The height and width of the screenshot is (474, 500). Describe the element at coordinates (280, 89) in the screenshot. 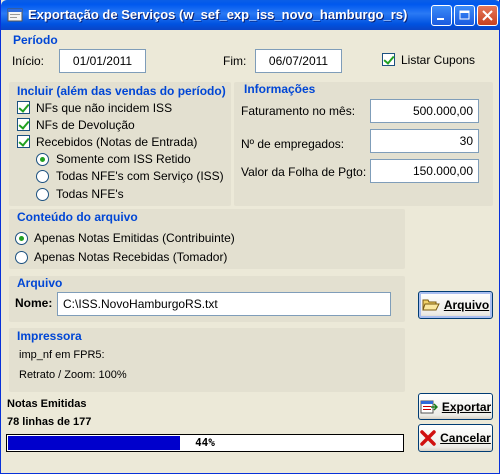

I see `informacoes-group-title: Informações` at that location.